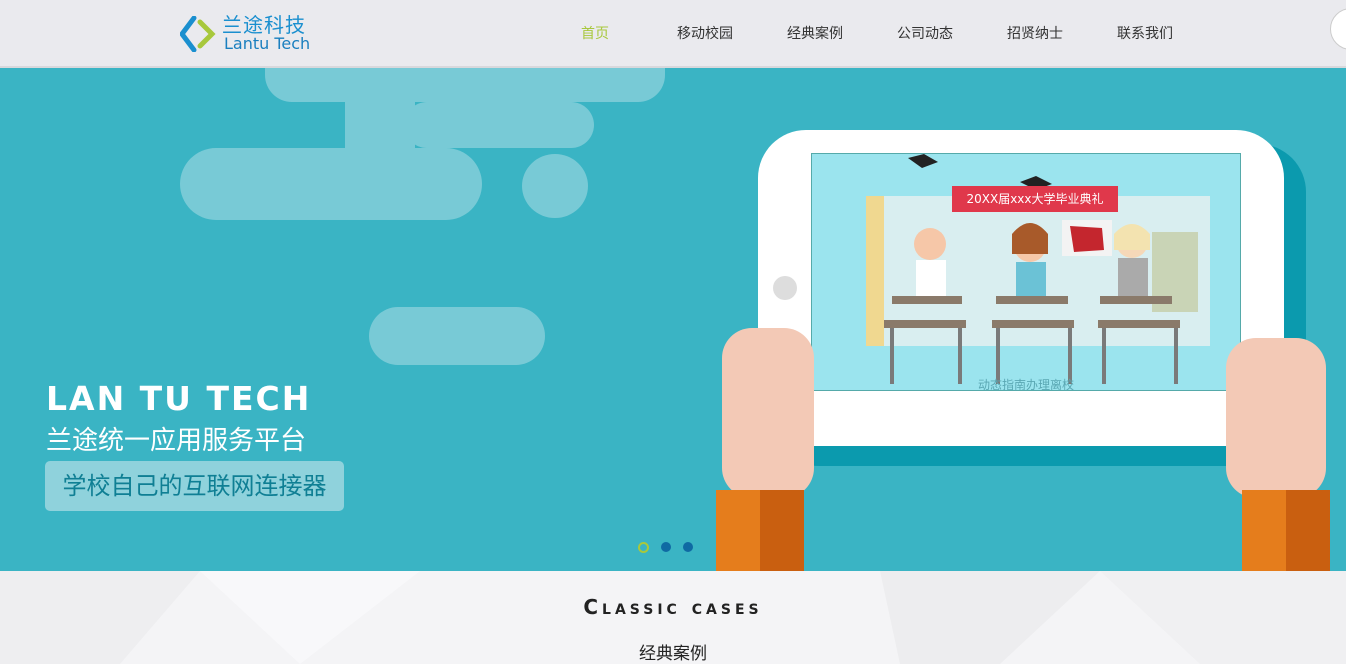 Image resolution: width=1346 pixels, height=664 pixels. What do you see at coordinates (1035, 199) in the screenshot?
I see `screen-ribbon: 20XX届xxx大学毕业典礼` at bounding box center [1035, 199].